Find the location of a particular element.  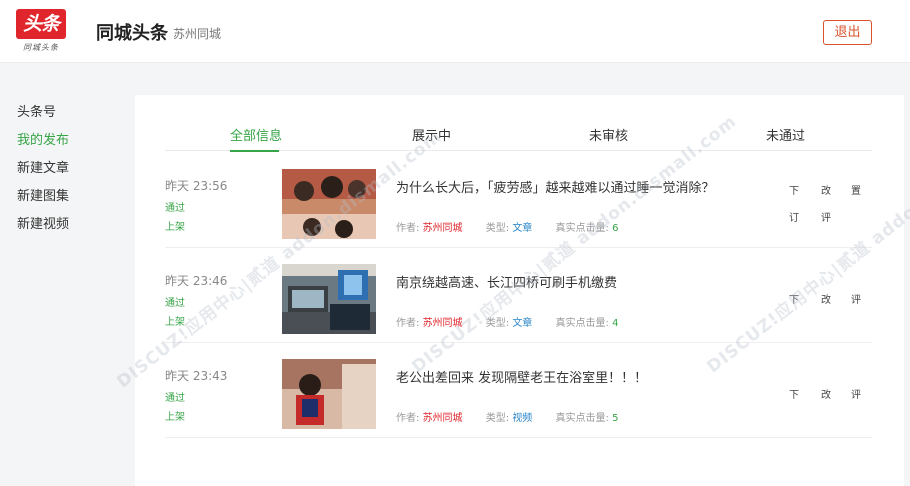

tab-all: 全部信息 is located at coordinates (256, 134).